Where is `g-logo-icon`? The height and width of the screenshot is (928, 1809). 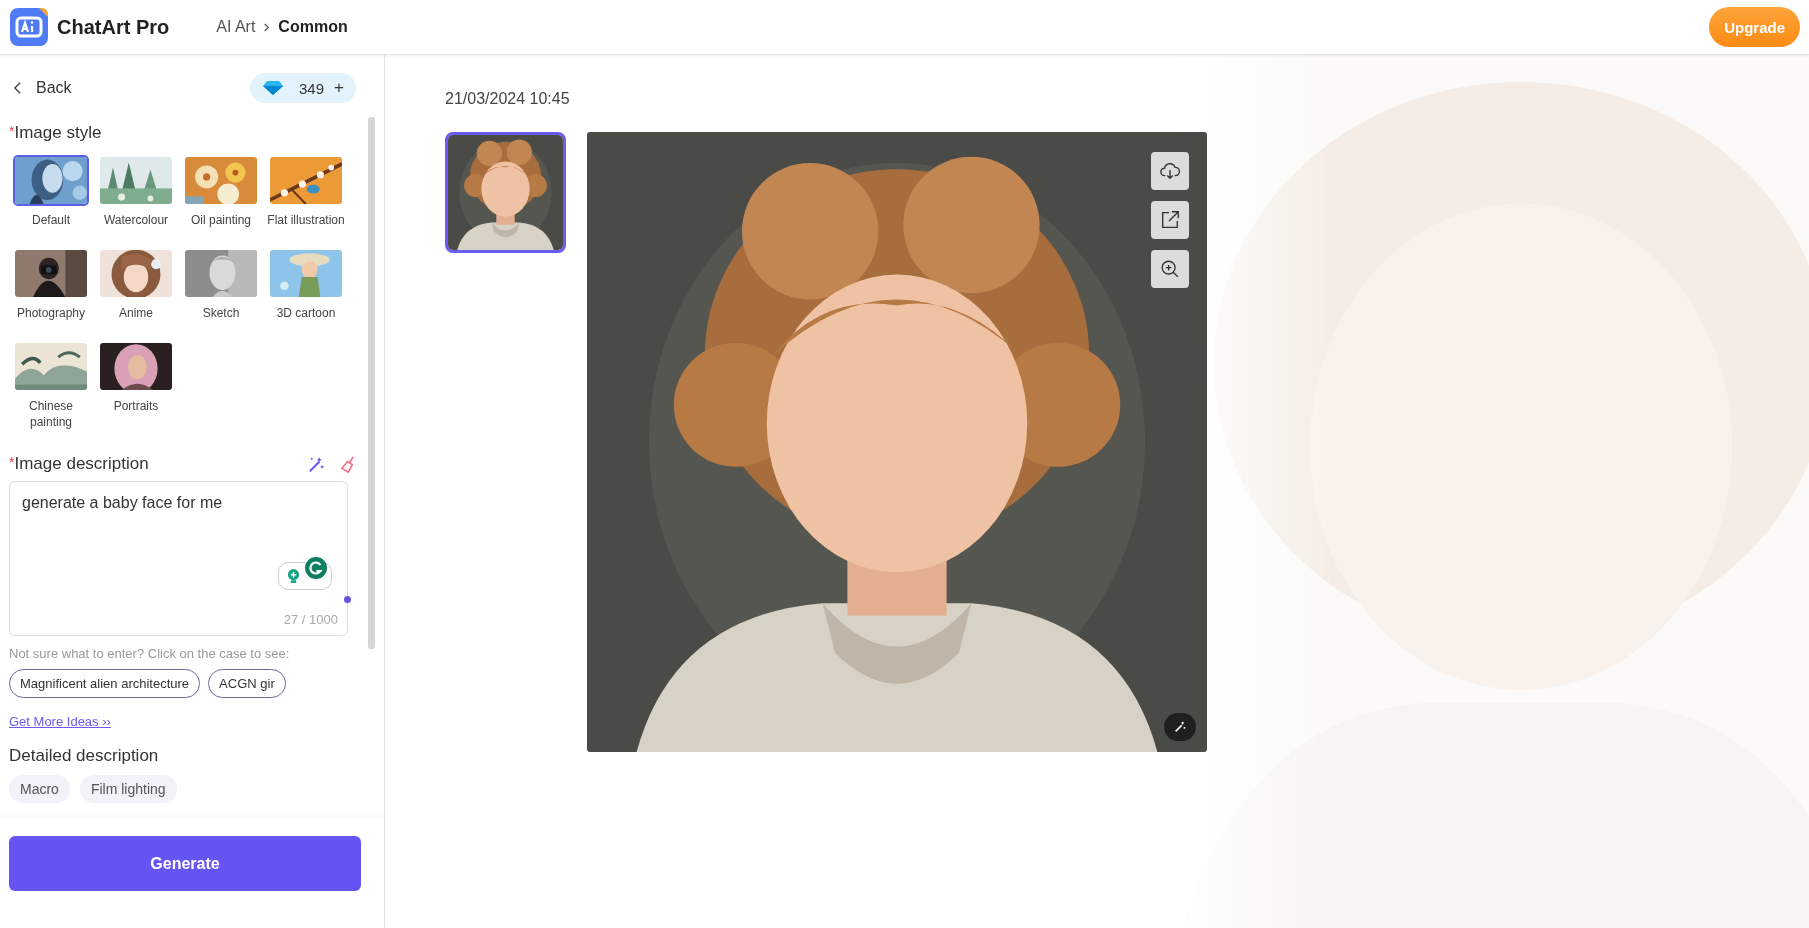 g-logo-icon is located at coordinates (316, 568).